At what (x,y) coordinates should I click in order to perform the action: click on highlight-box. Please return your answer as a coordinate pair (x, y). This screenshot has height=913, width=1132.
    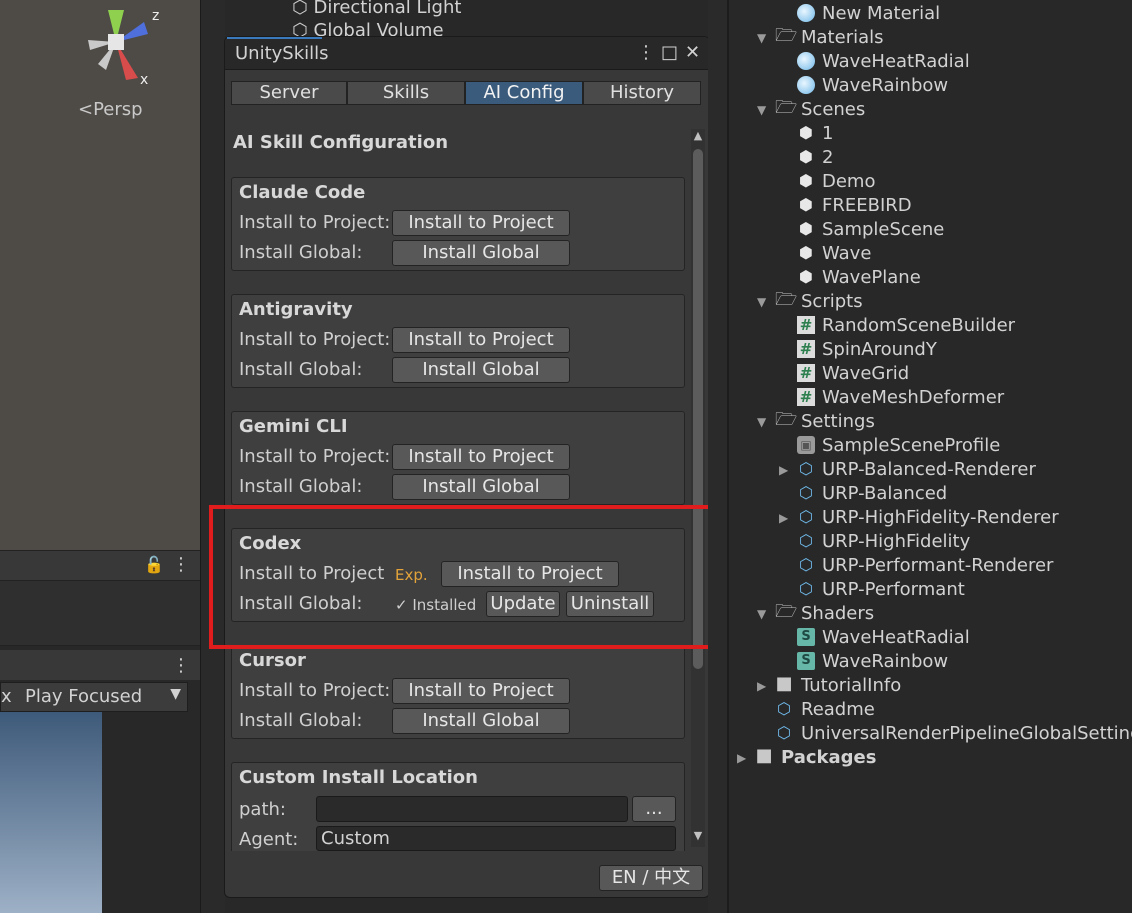
    Looking at the image, I should click on (472, 577).